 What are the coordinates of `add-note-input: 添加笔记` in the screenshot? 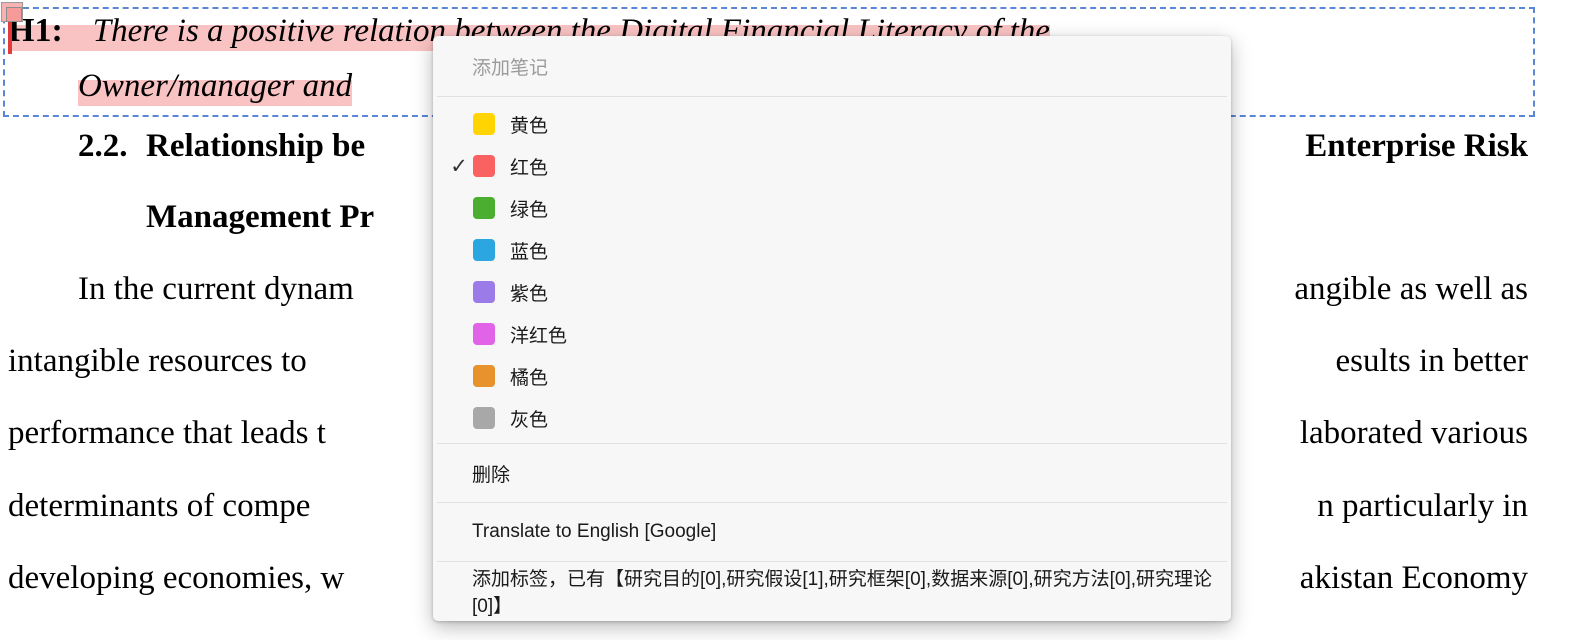 It's located at (832, 66).